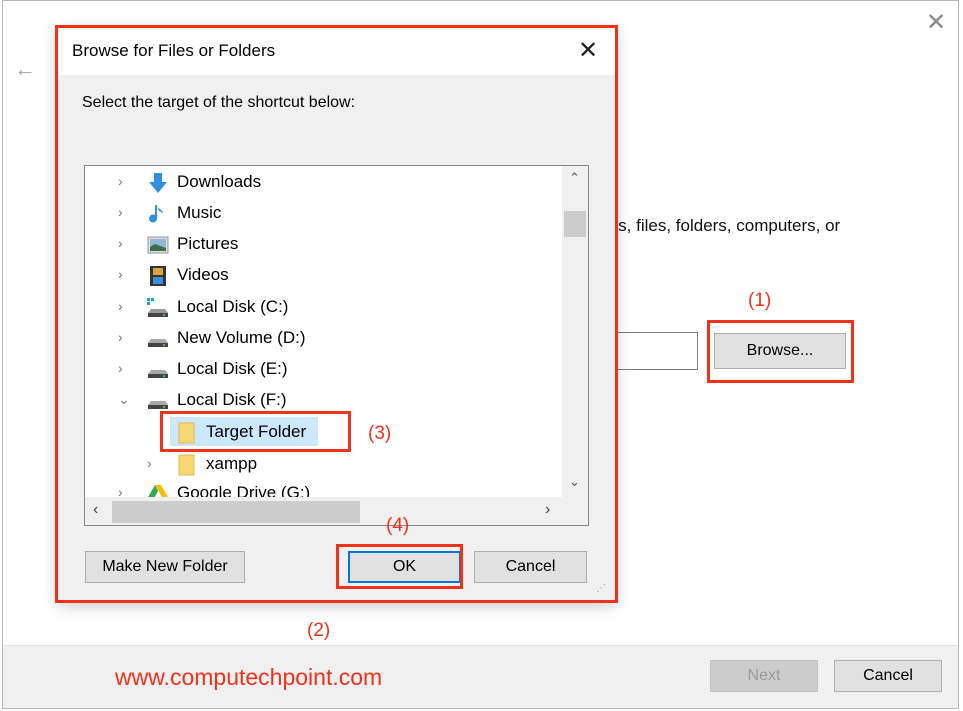 This screenshot has height=711, width=963. Describe the element at coordinates (888, 676) in the screenshot. I see `wizard-cancel-button: Cancel` at that location.